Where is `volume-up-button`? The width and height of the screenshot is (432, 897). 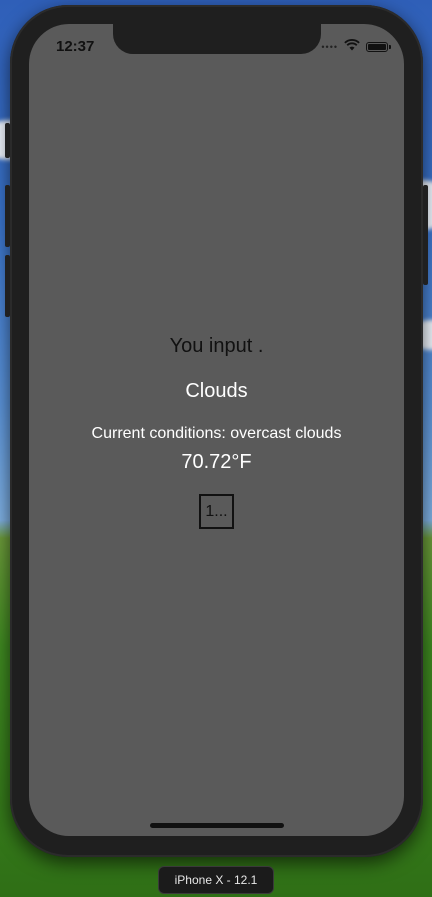 volume-up-button is located at coordinates (7, 216).